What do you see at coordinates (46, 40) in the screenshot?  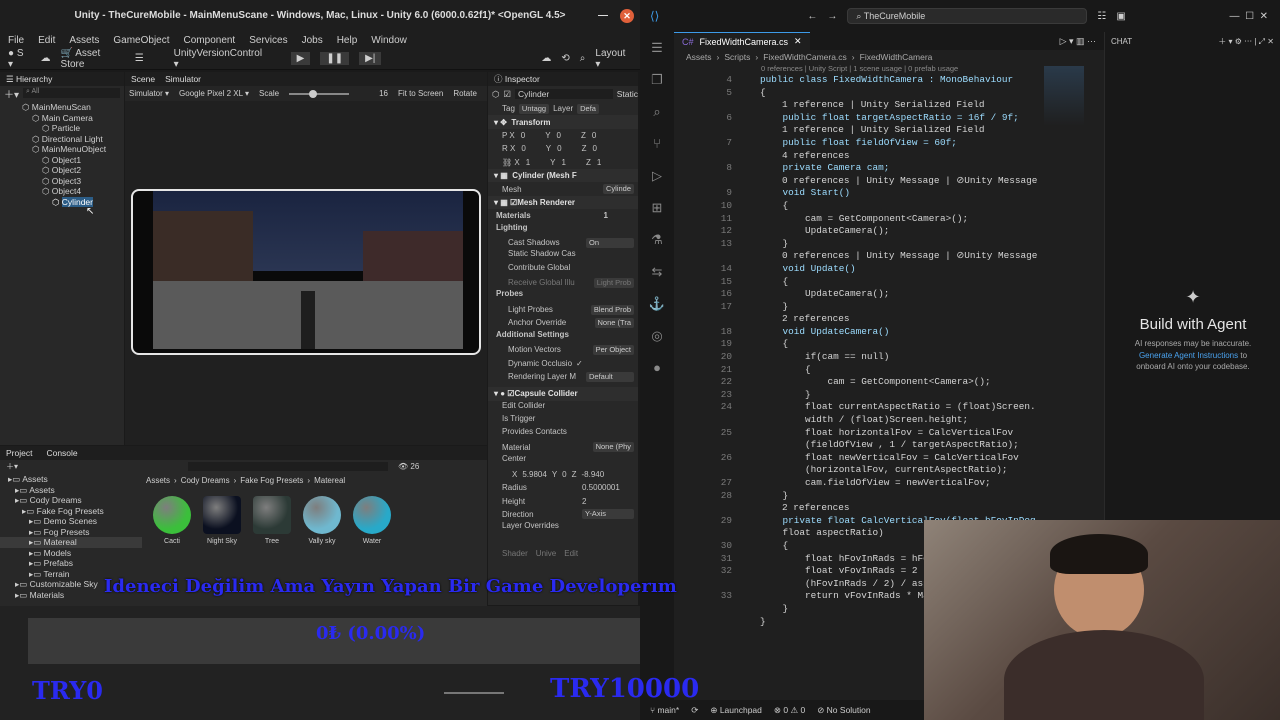 I see `menu-item-edit: Edit` at bounding box center [46, 40].